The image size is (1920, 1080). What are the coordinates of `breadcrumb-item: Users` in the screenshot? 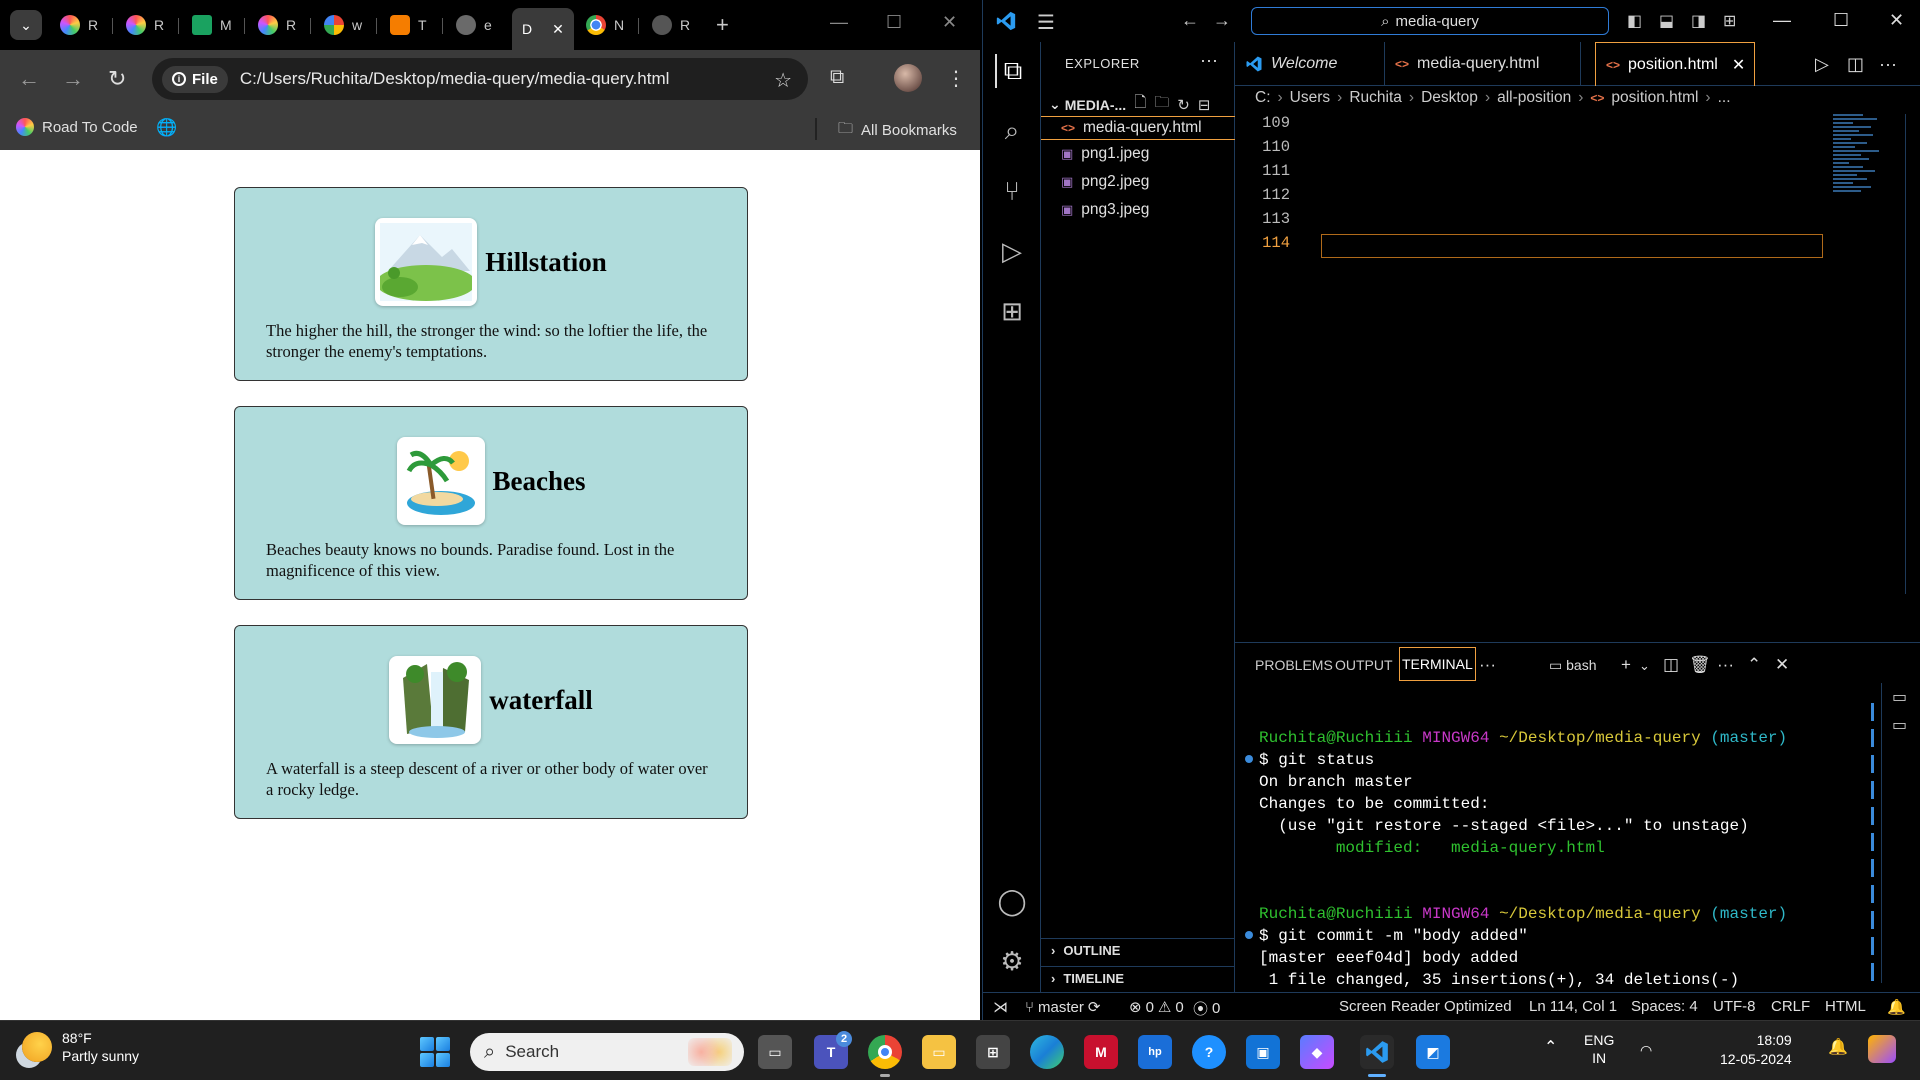 It's located at (1310, 98).